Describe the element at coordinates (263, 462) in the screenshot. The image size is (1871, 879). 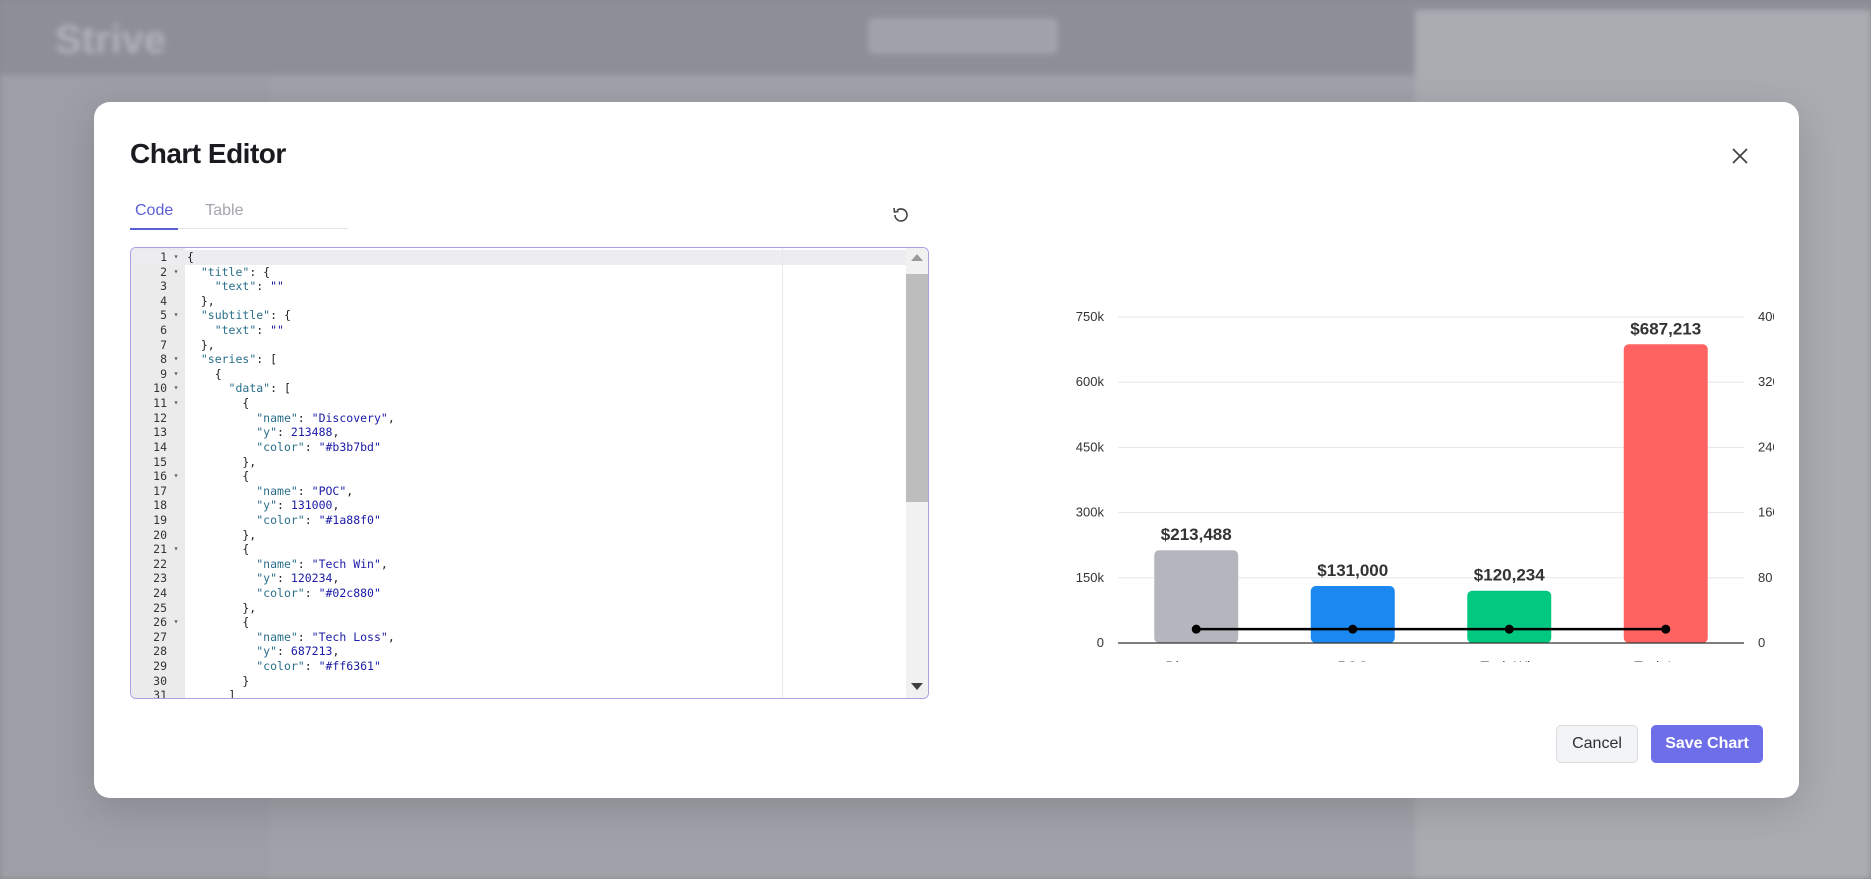
I see `code-line: 15 },` at that location.